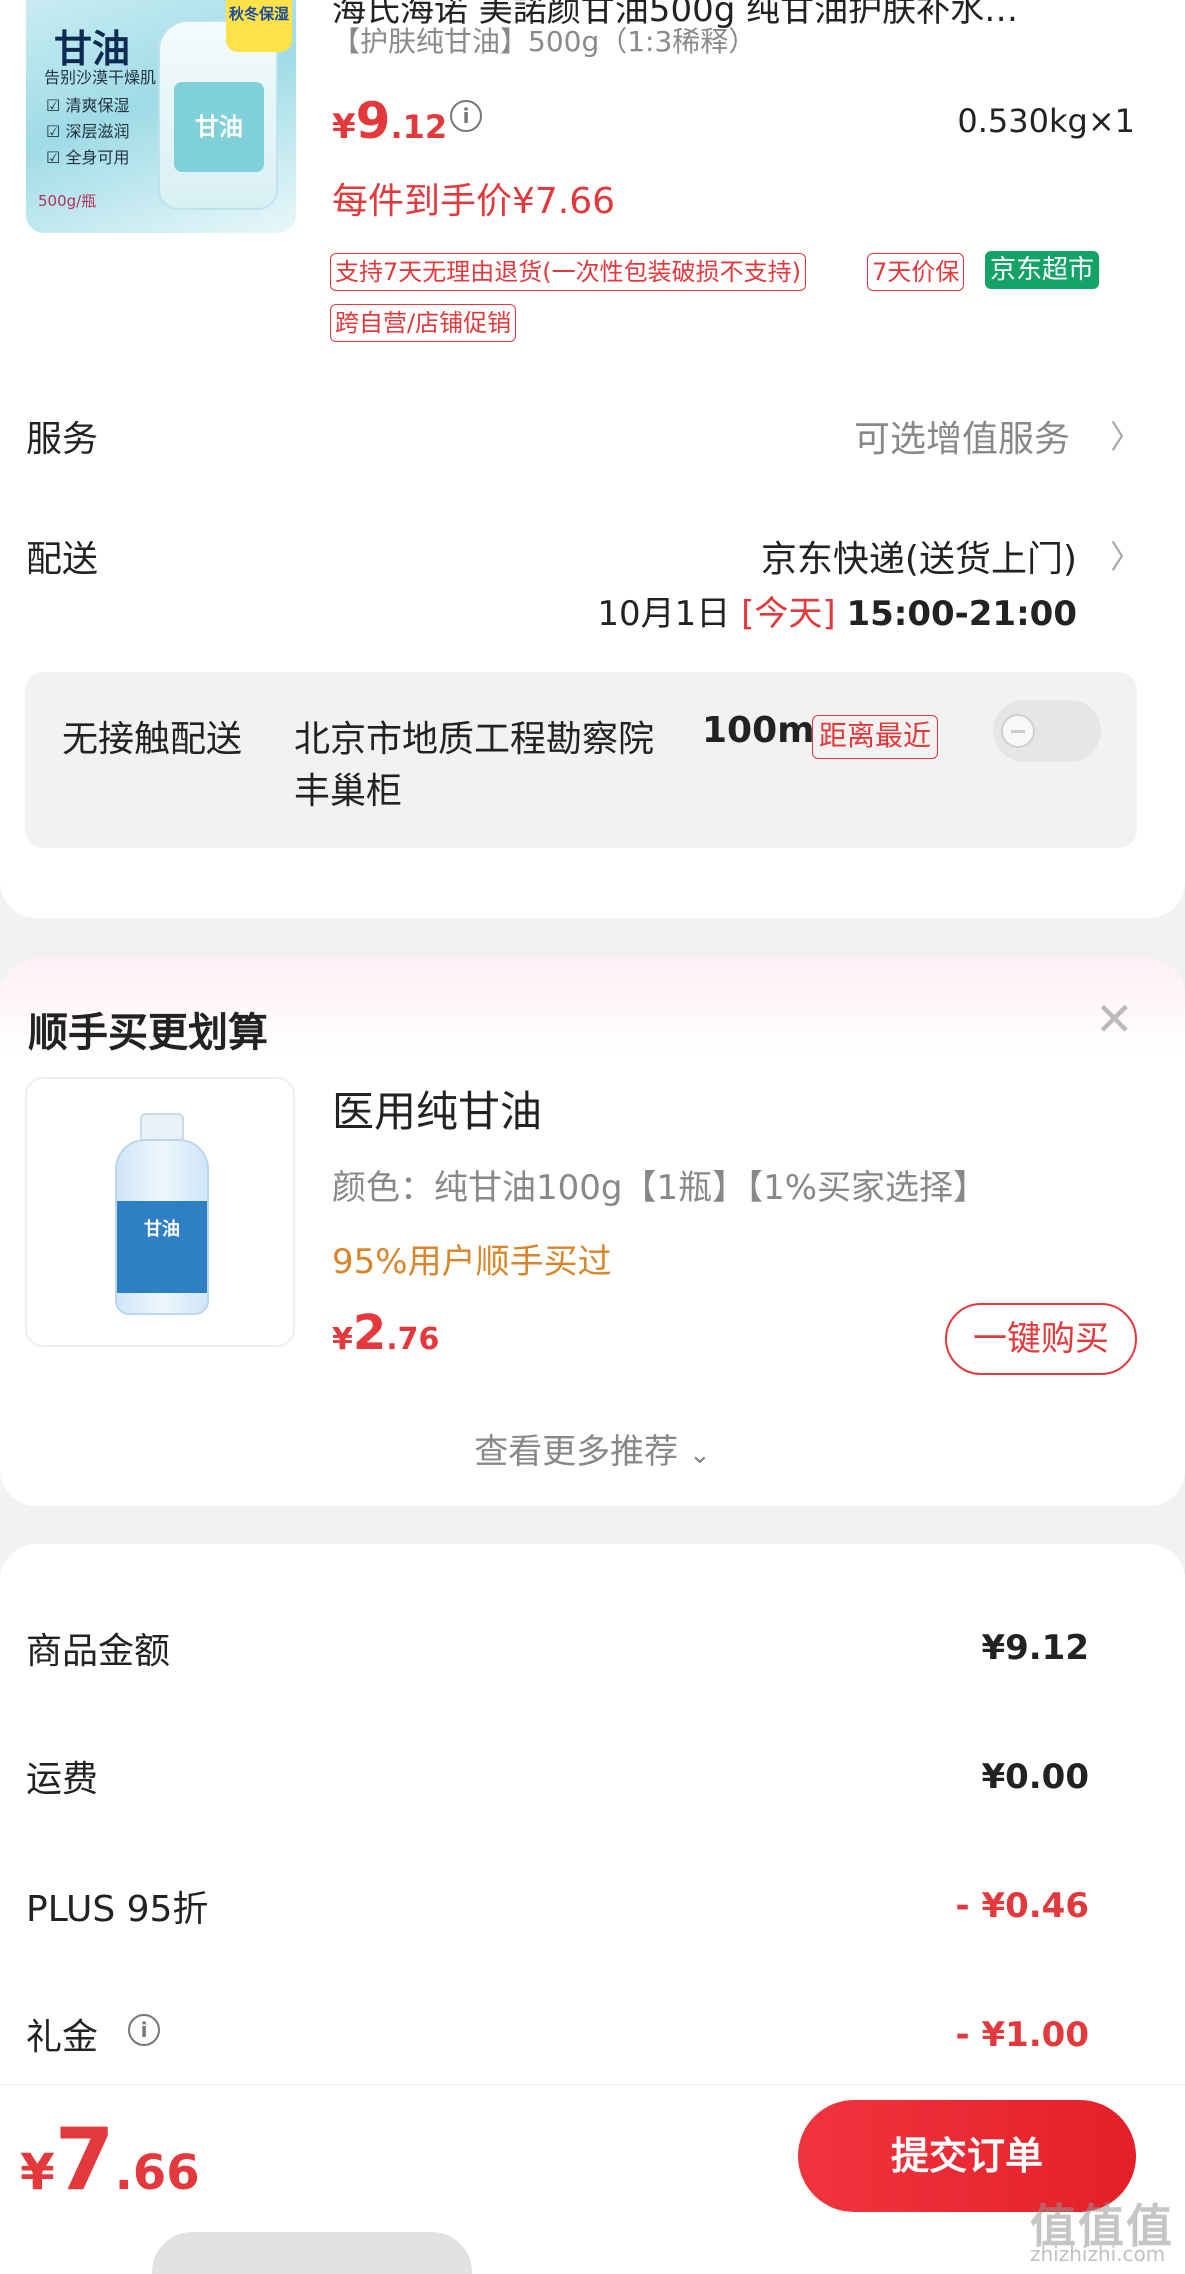 The width and height of the screenshot is (1185, 2274). Describe the element at coordinates (259, 26) in the screenshot. I see `thumb-seal: 秋冬保湿` at that location.